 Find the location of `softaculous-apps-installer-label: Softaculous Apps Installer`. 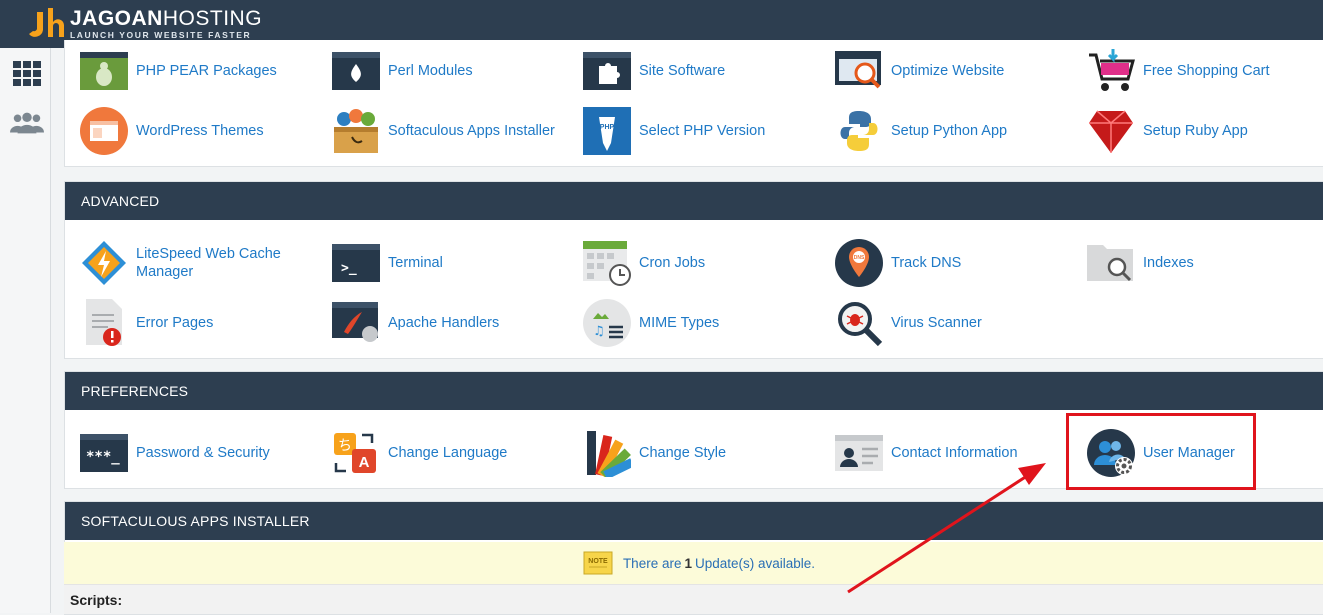

softaculous-apps-installer-label: Softaculous Apps Installer is located at coordinates (471, 131).